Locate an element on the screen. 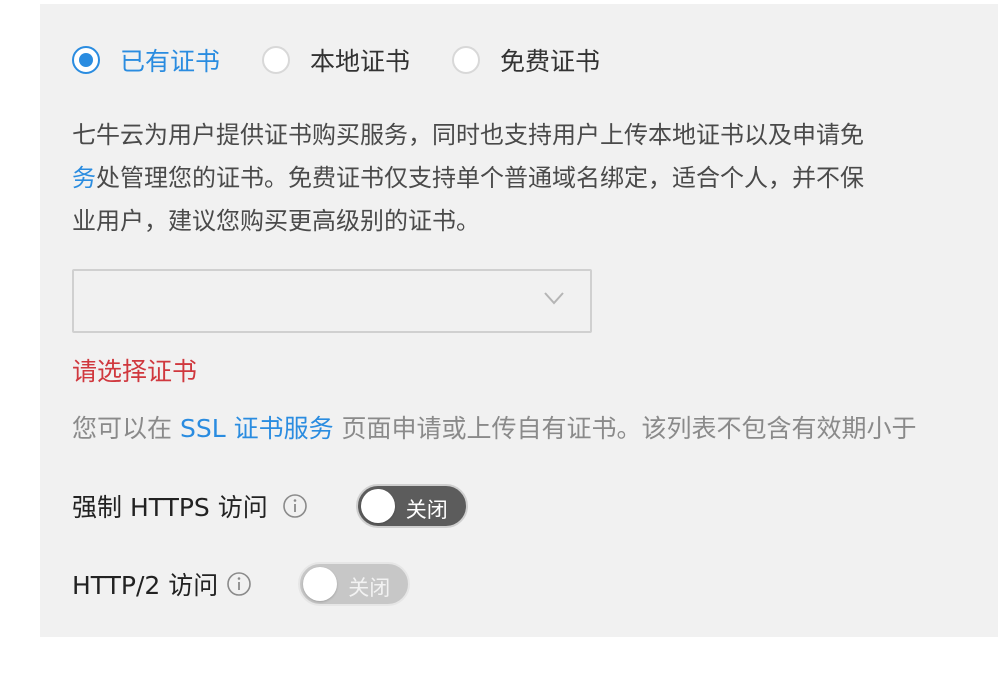 The height and width of the screenshot is (688, 998). chevron-down-icon is located at coordinates (554, 298).